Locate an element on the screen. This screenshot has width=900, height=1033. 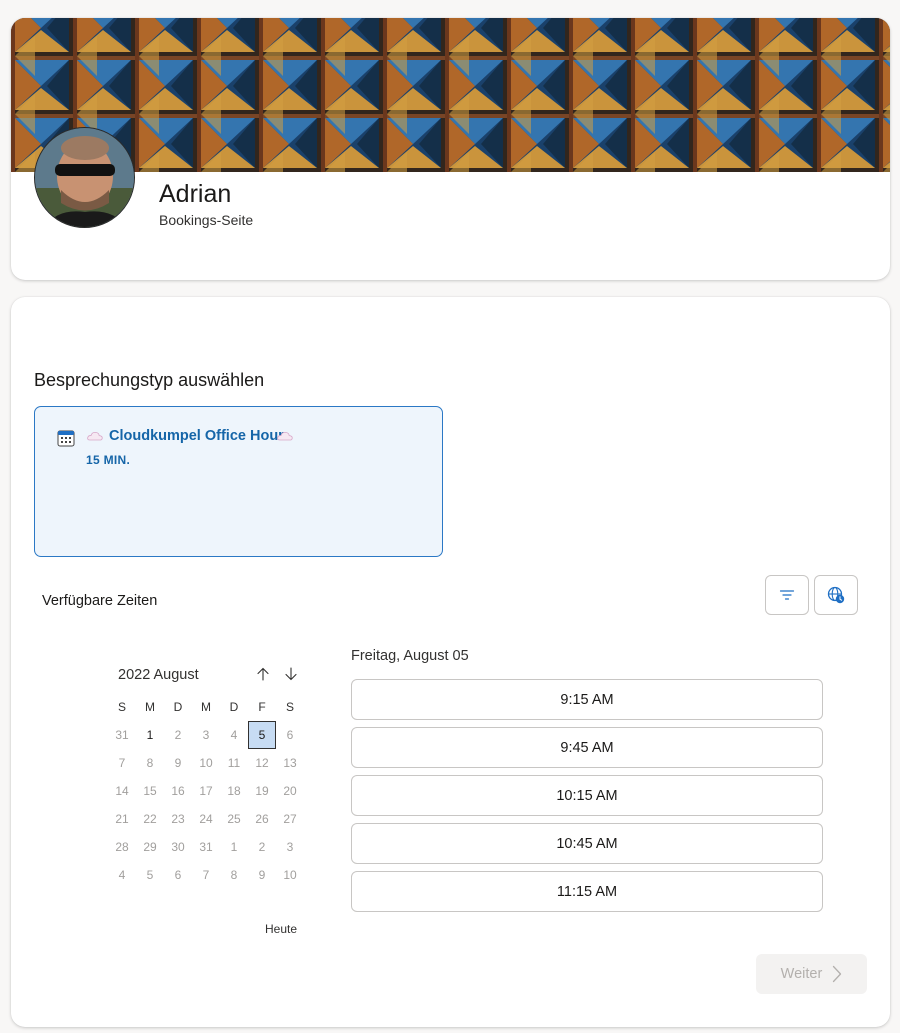
calendar-day: 24 is located at coordinates (206, 819).